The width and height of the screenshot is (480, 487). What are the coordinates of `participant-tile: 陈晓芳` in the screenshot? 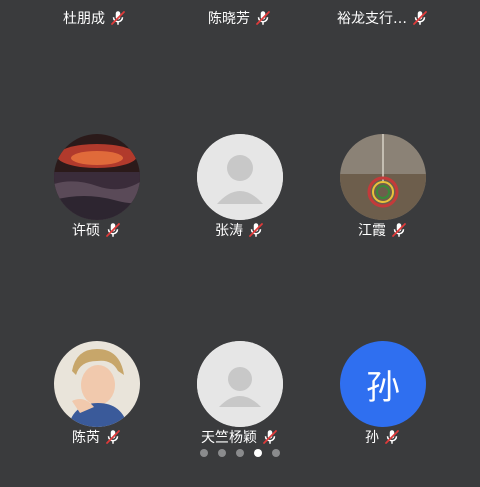 It's located at (240, 30).